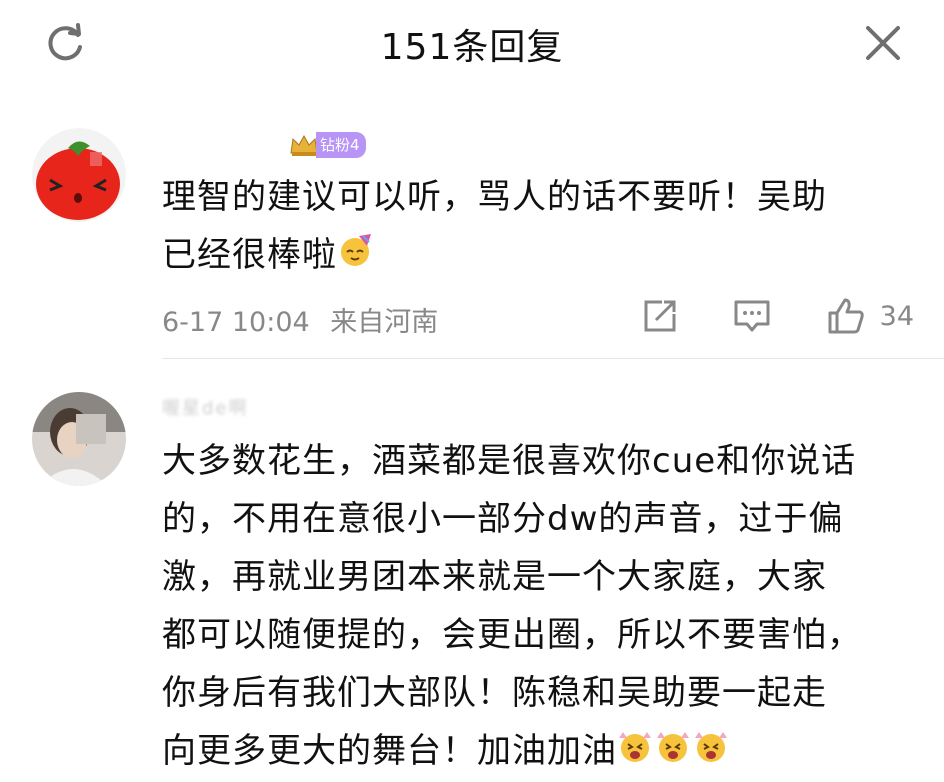 The height and width of the screenshot is (782, 944). I want to click on reply-header: 151条回复, so click(472, 43).